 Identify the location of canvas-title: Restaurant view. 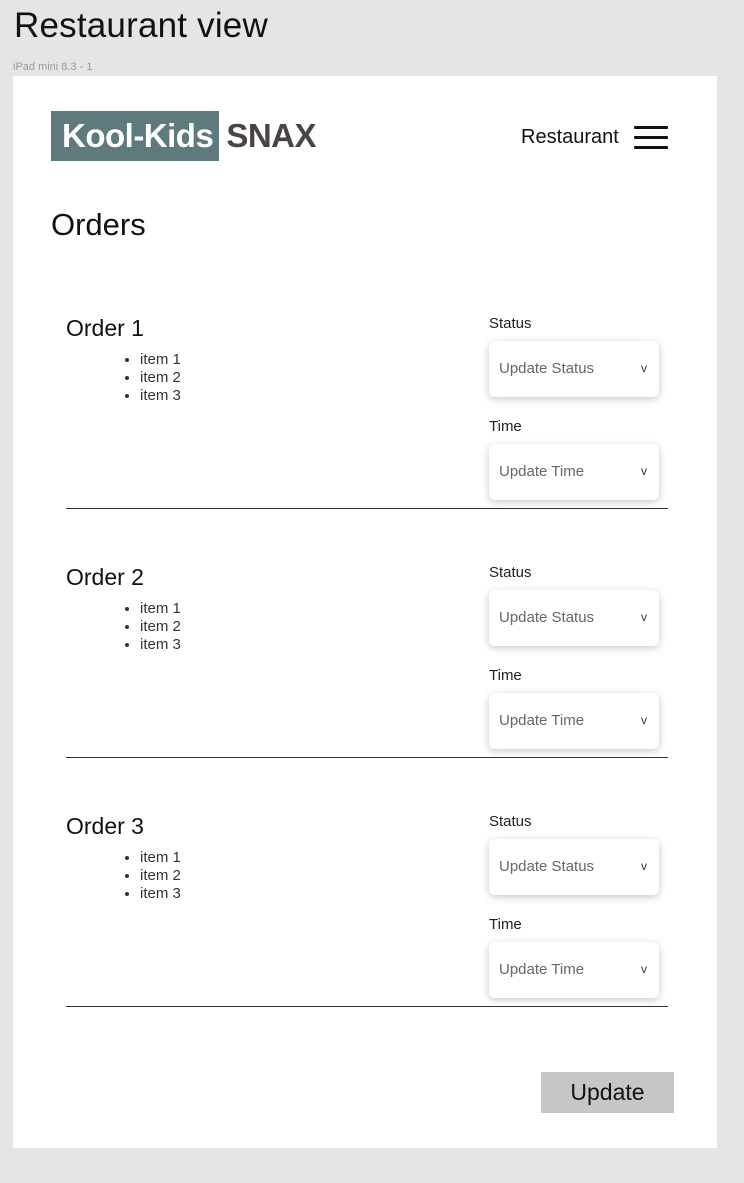
(141, 25).